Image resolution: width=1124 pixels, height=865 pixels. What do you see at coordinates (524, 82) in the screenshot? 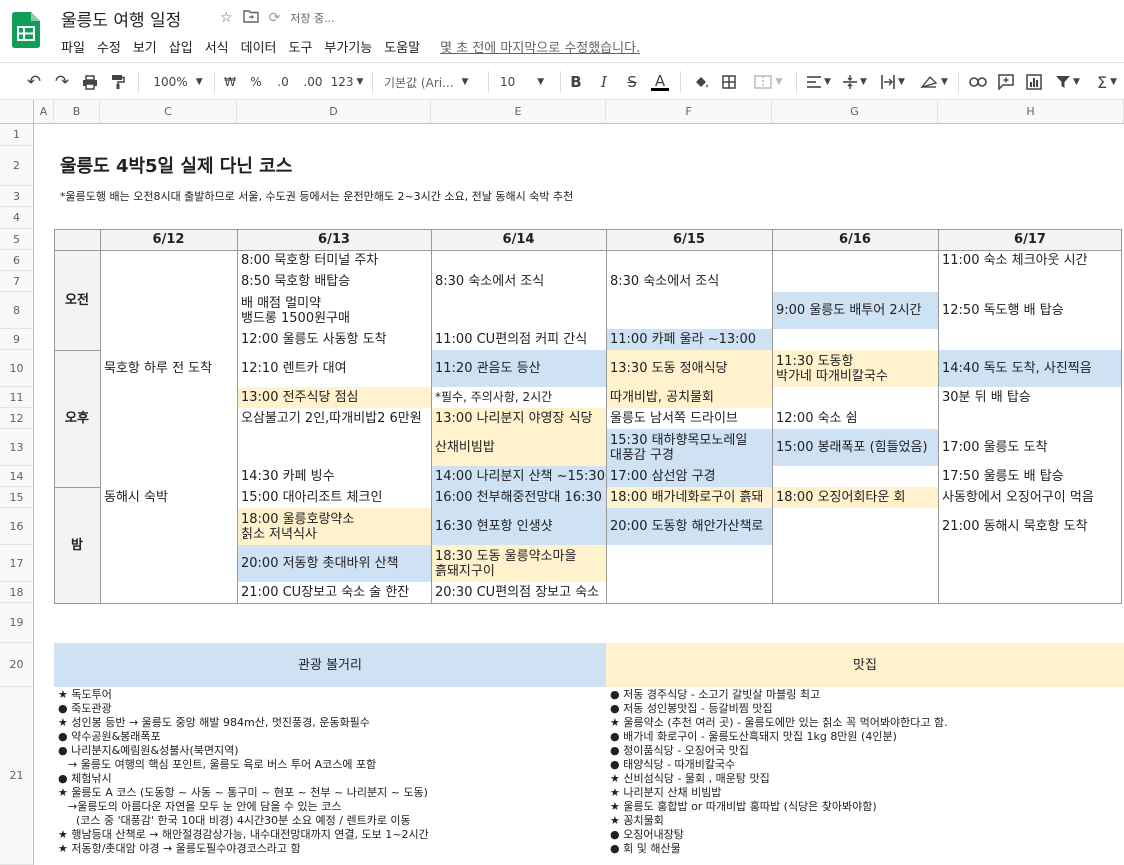
I see `font-size-select: 10 ▼` at bounding box center [524, 82].